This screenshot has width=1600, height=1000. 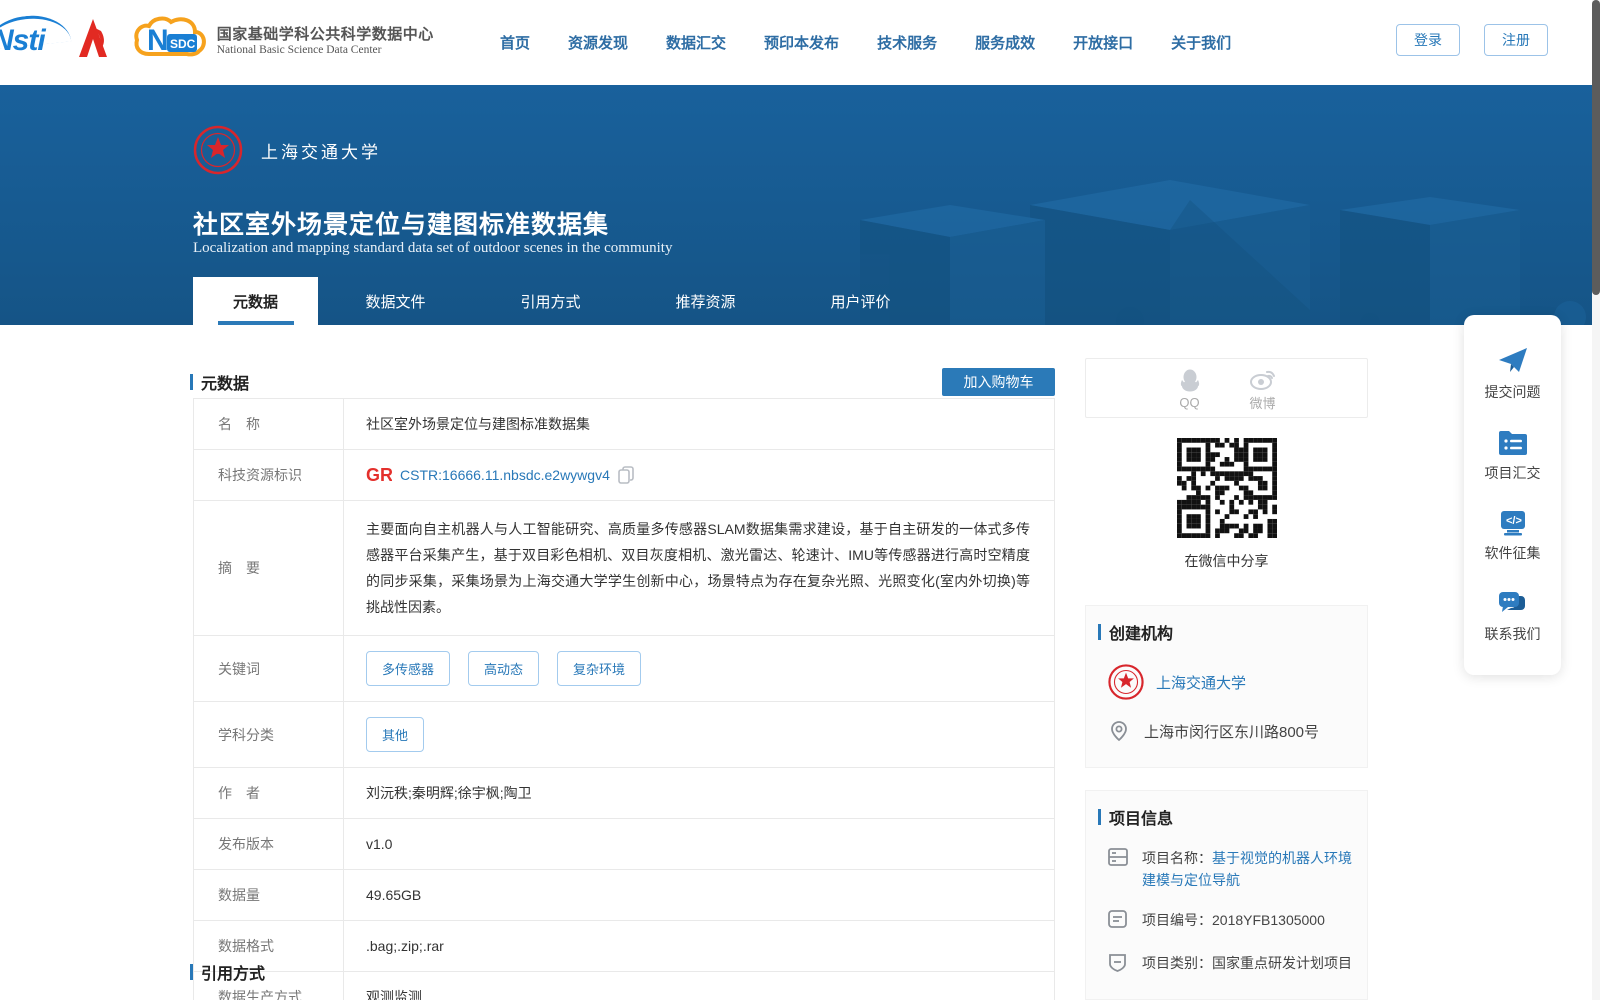 What do you see at coordinates (1226, 561) in the screenshot?
I see `wechat-share-caption: 在微信中分享` at bounding box center [1226, 561].